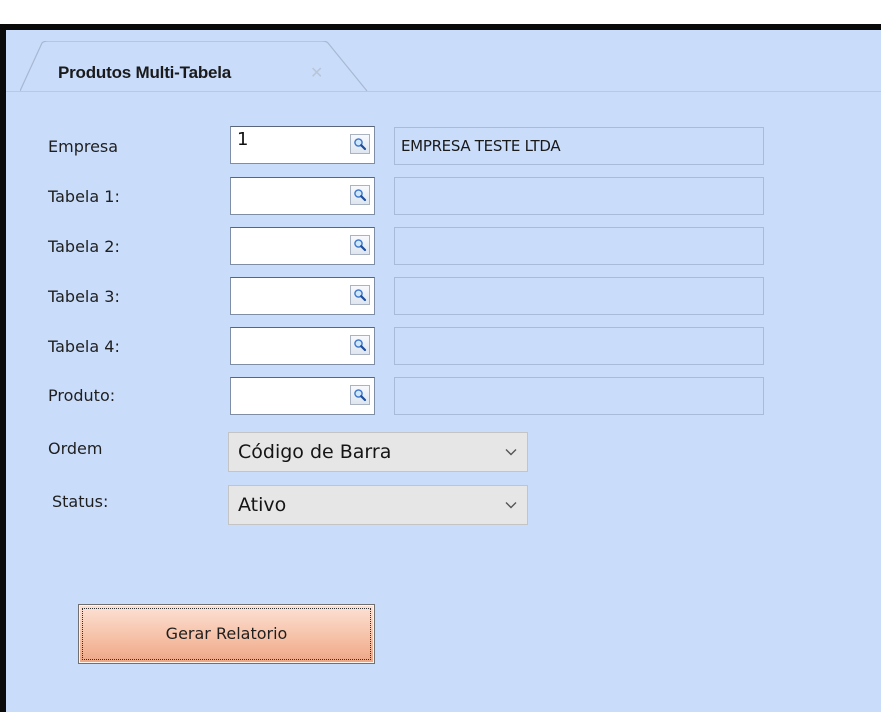 The image size is (881, 712). I want to click on tab-label: Produtos Multi-Tabela, so click(145, 72).